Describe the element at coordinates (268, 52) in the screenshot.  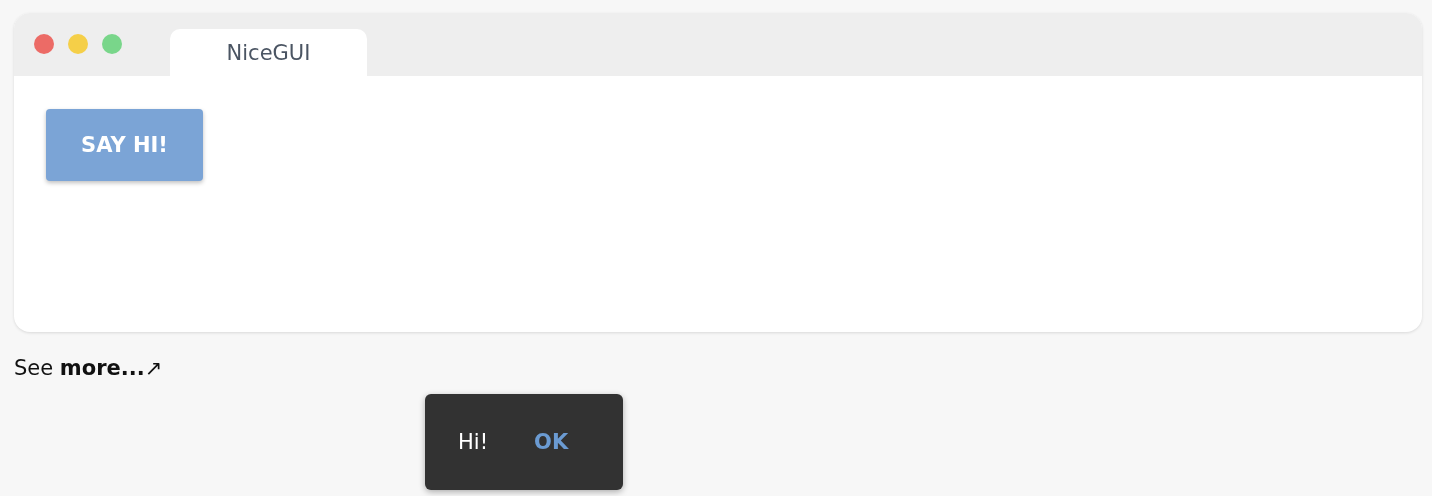
I see `browser-tab: NiceGUI` at that location.